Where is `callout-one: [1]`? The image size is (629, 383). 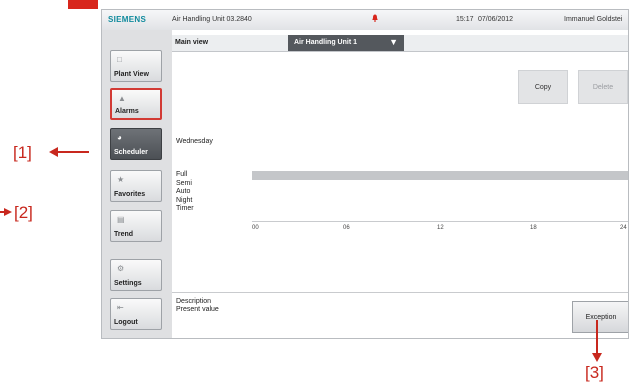
callout-one: [1] is located at coordinates (22, 152).